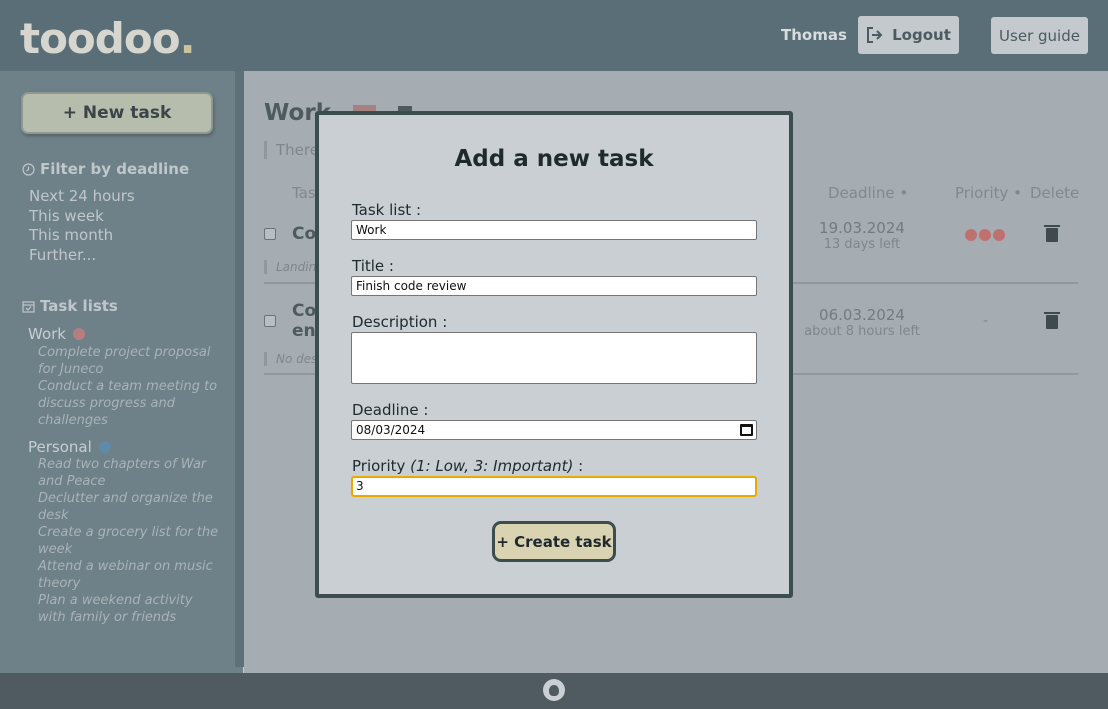  Describe the element at coordinates (28, 306) in the screenshot. I see `calendar-check-icon` at that location.